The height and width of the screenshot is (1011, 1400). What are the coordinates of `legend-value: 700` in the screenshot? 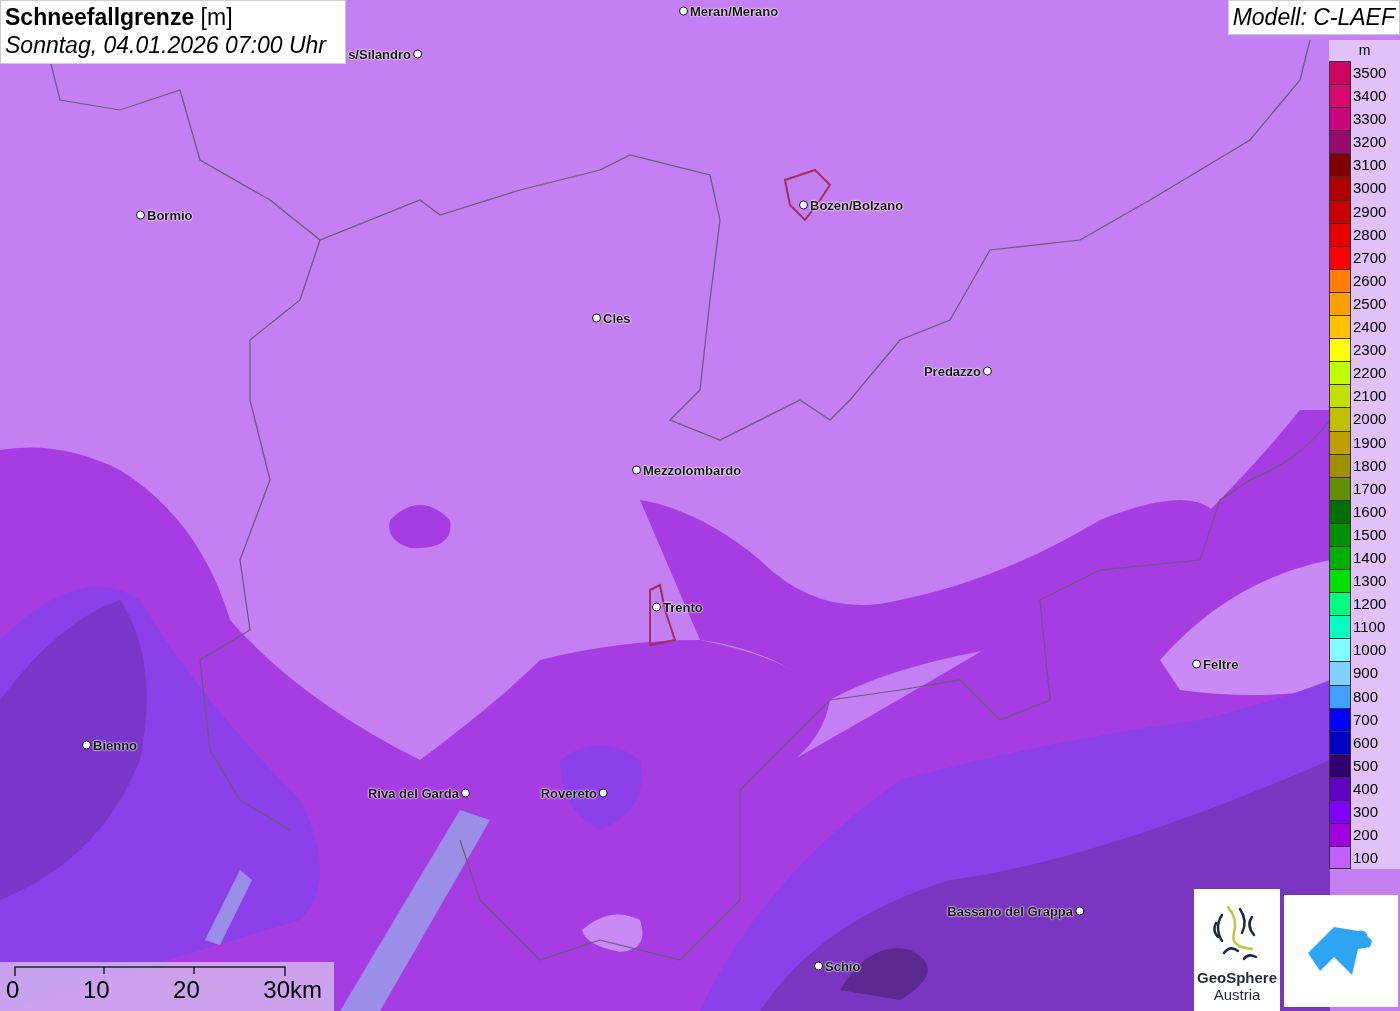 It's located at (1365, 719).